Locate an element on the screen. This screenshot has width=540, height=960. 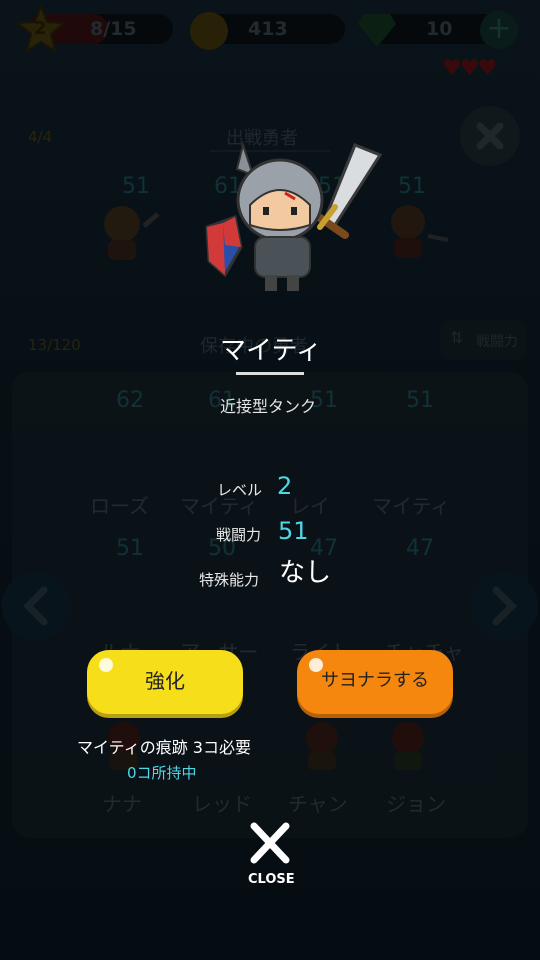
close-button: CLOSE is located at coordinates (271, 855).